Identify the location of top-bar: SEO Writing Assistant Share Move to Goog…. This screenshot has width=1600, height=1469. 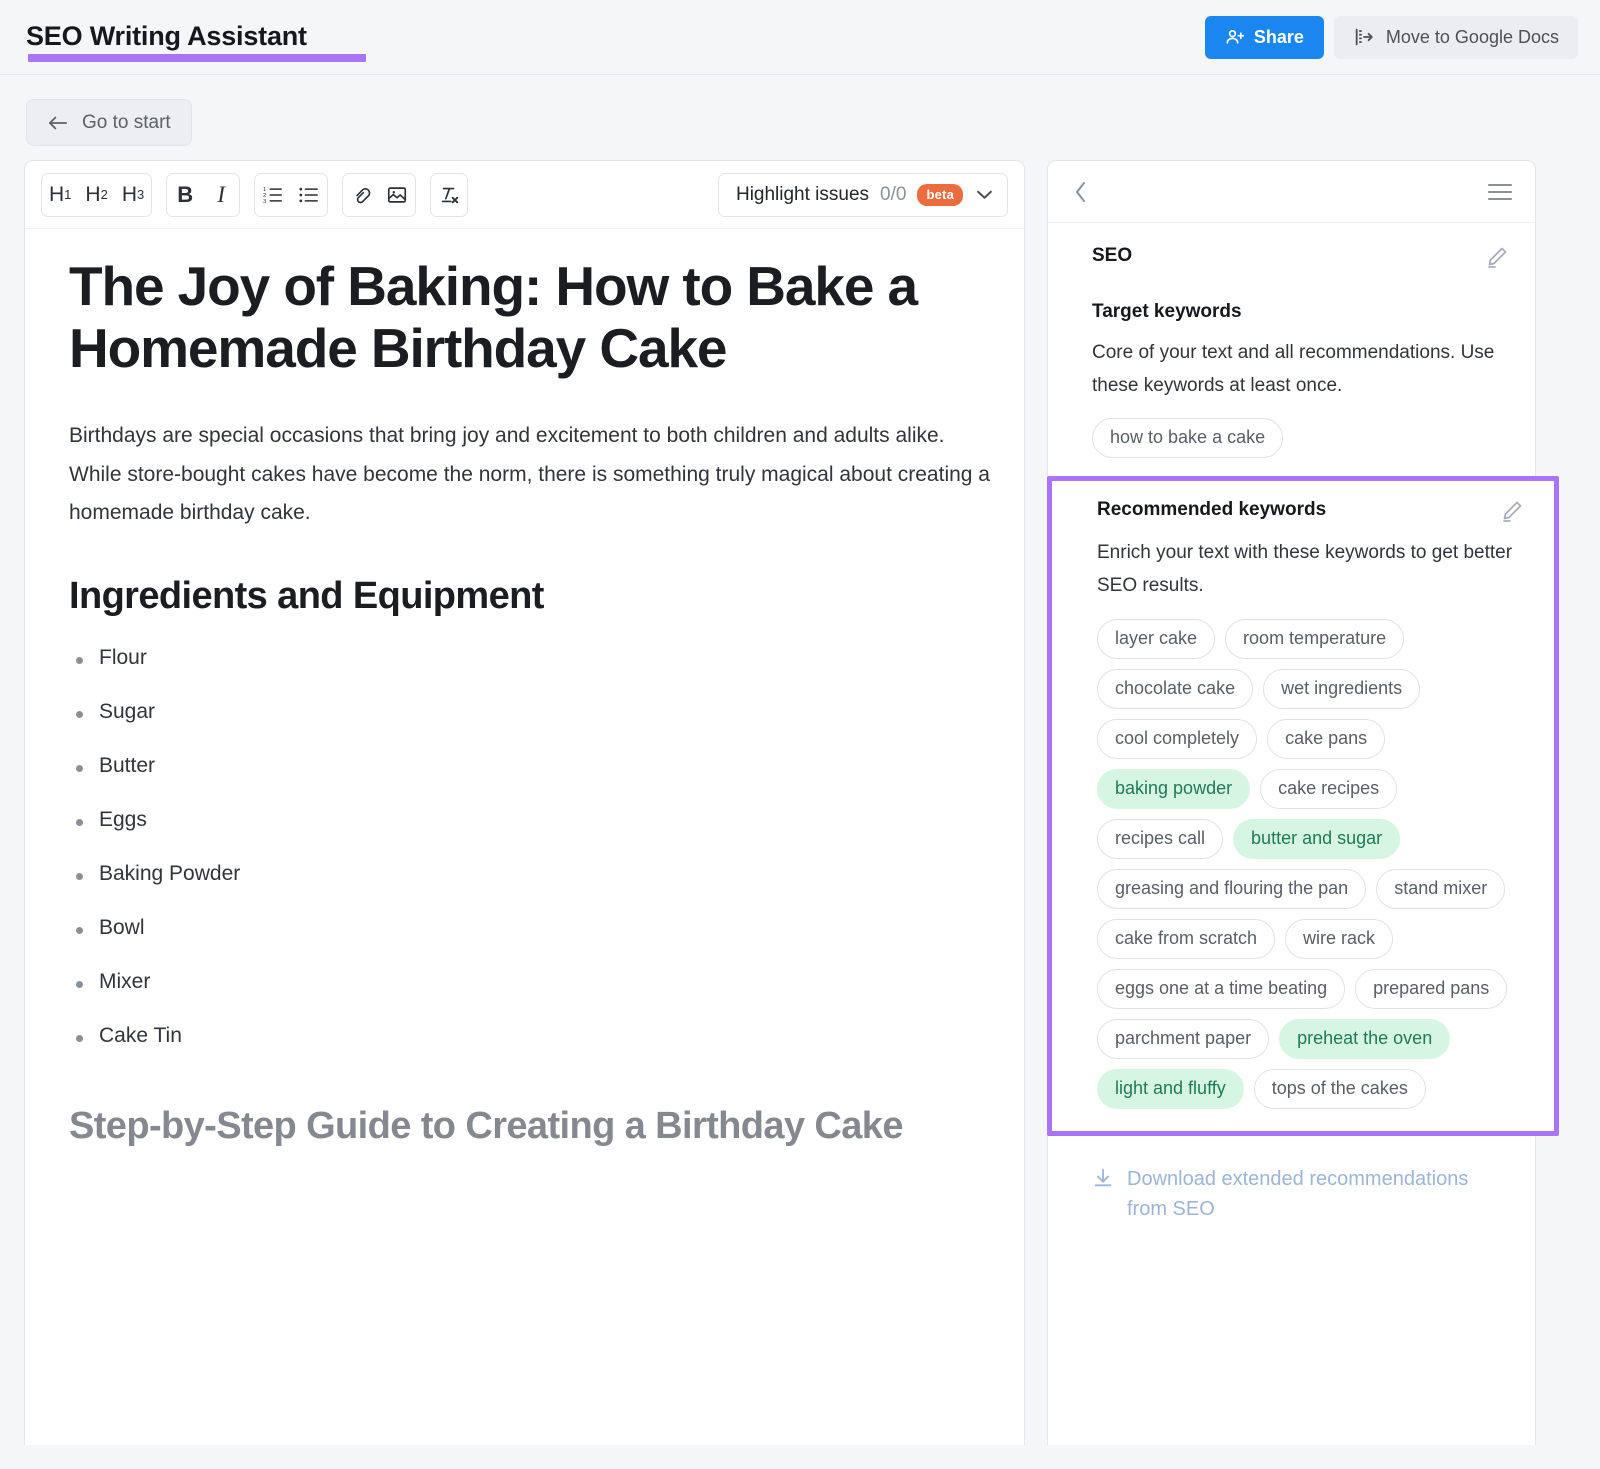
(800, 37).